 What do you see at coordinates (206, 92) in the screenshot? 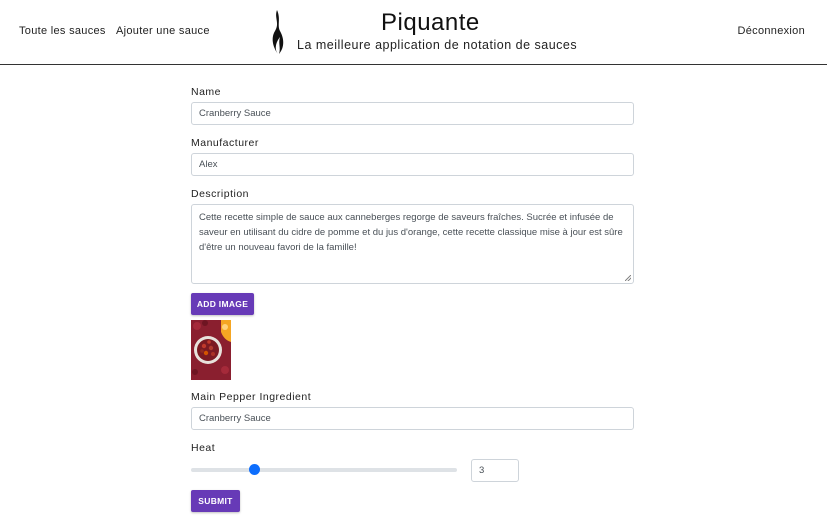
I see `name-label: Name` at bounding box center [206, 92].